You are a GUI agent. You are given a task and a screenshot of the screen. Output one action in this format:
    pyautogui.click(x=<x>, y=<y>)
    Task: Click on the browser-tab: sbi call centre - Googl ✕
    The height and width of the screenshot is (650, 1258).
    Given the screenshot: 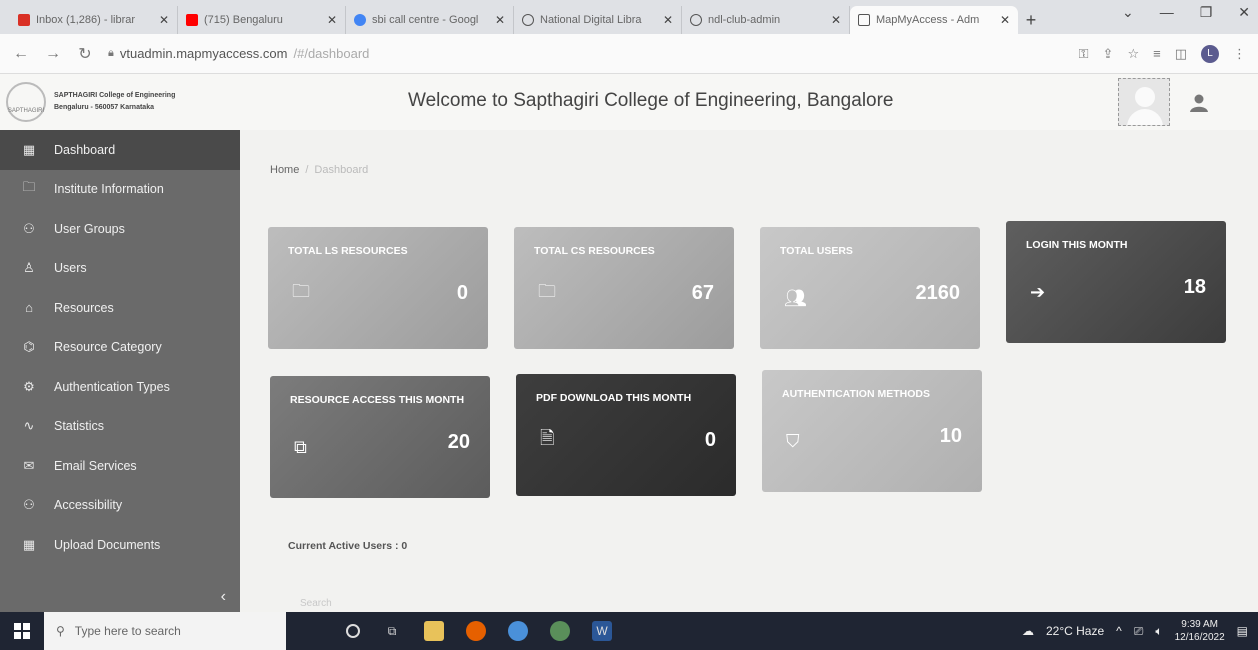 What is the action you would take?
    pyautogui.click(x=430, y=20)
    